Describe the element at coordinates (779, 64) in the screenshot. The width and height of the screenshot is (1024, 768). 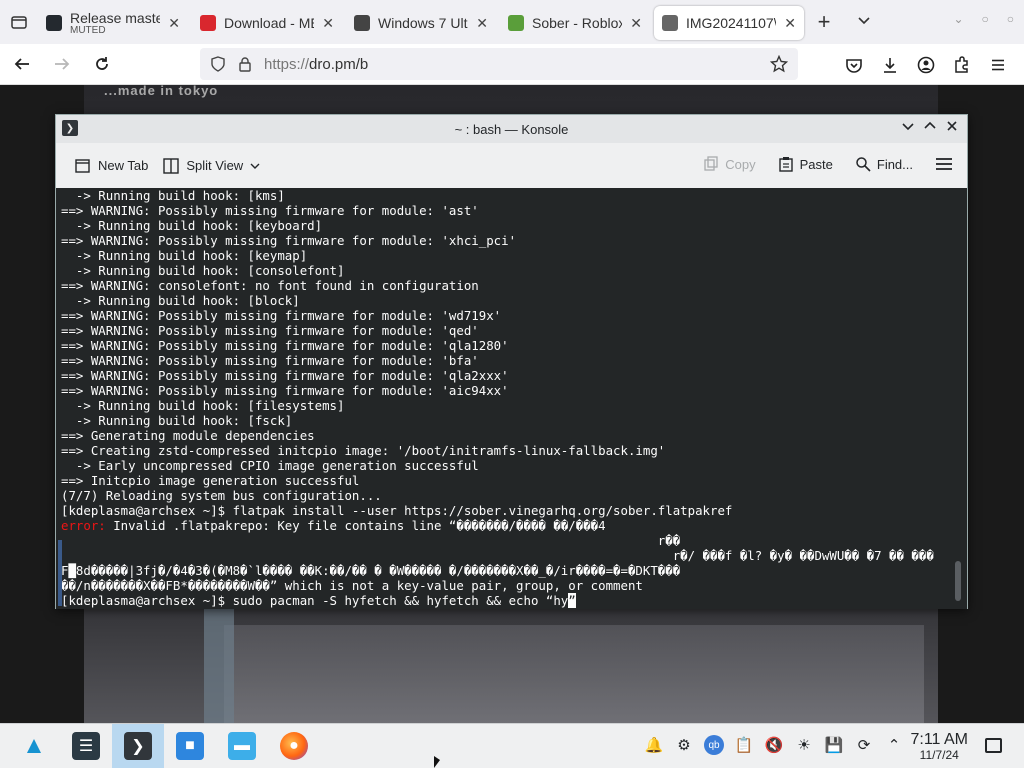
I see `star-icon` at that location.